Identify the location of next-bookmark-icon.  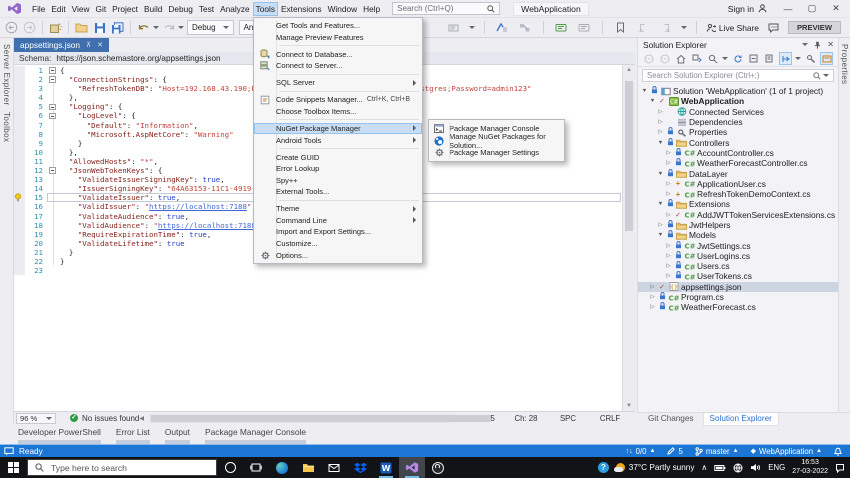
(666, 27).